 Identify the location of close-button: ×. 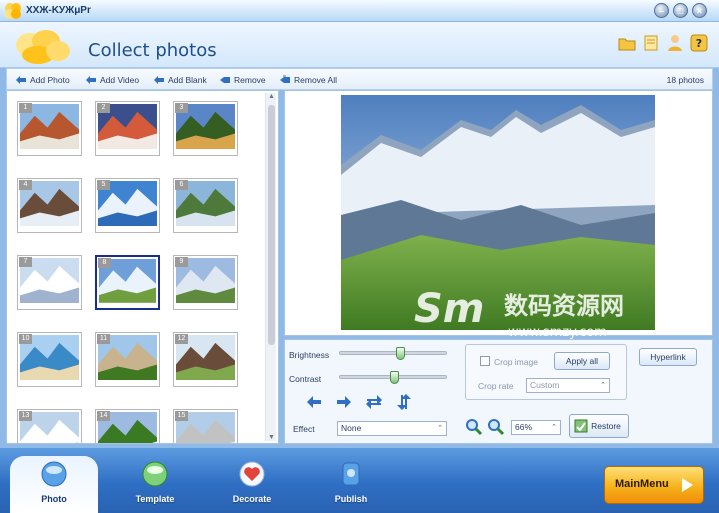
(699, 10).